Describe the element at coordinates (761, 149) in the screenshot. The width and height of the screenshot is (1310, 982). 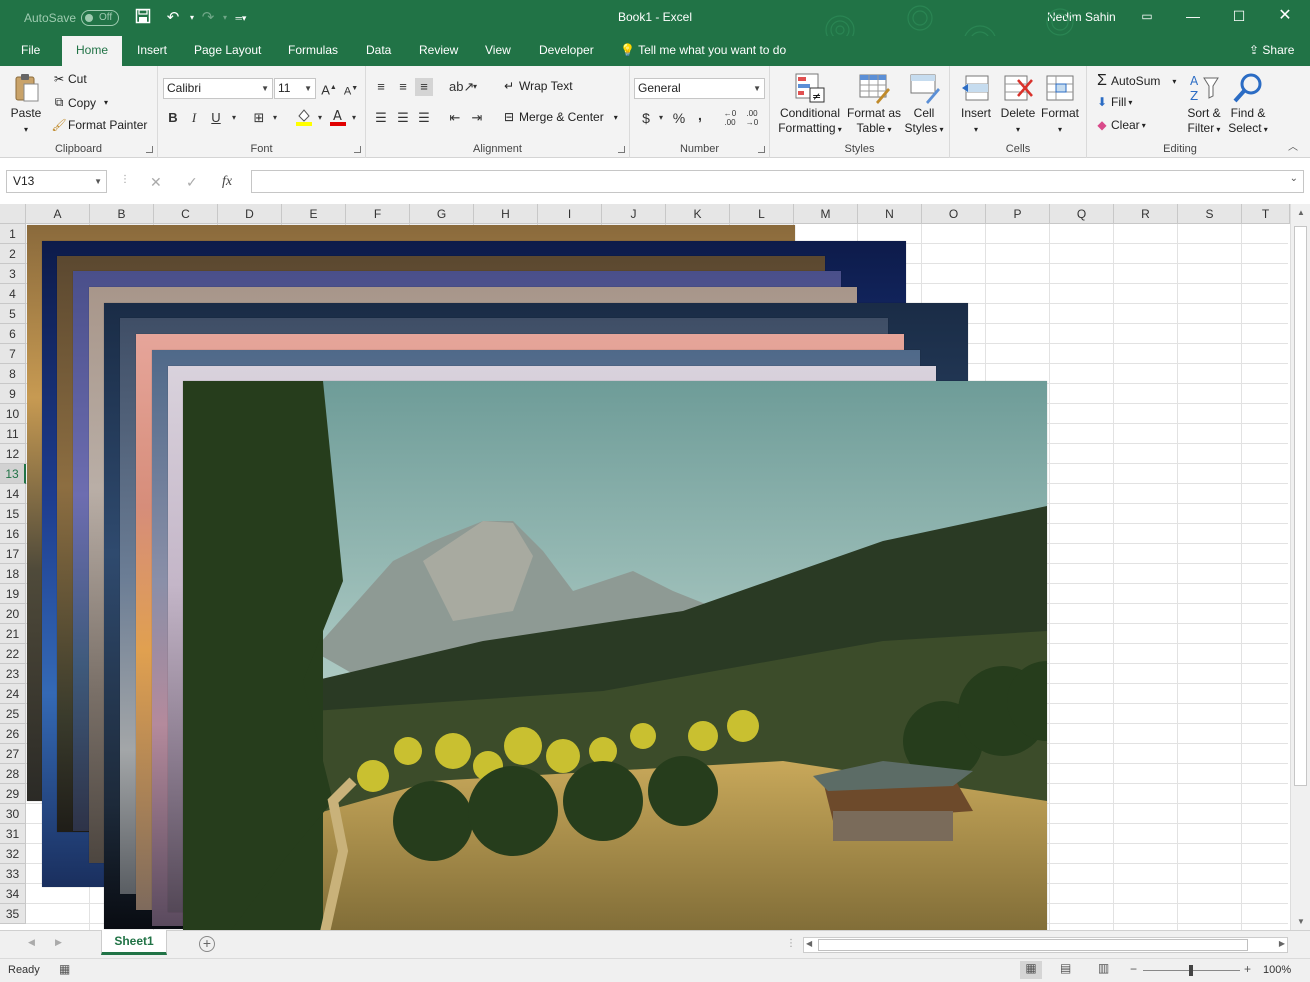
I see `number-dialog-launcher` at that location.